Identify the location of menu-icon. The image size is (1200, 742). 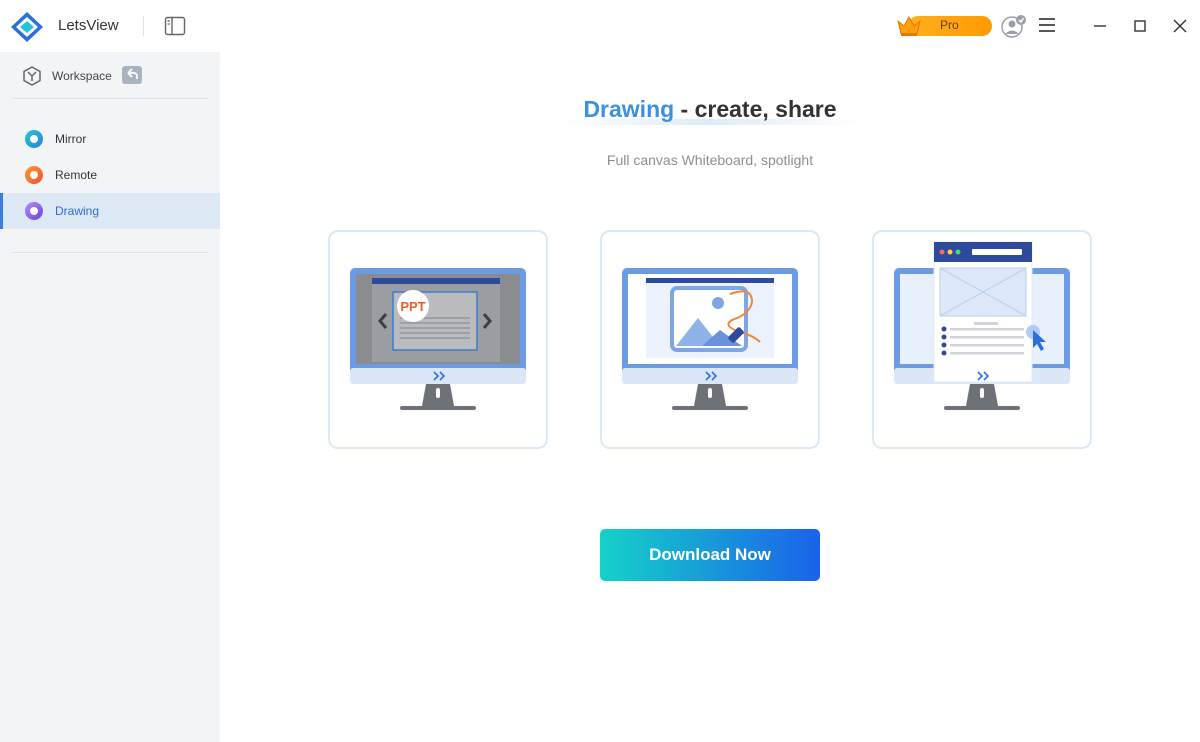
(1047, 25).